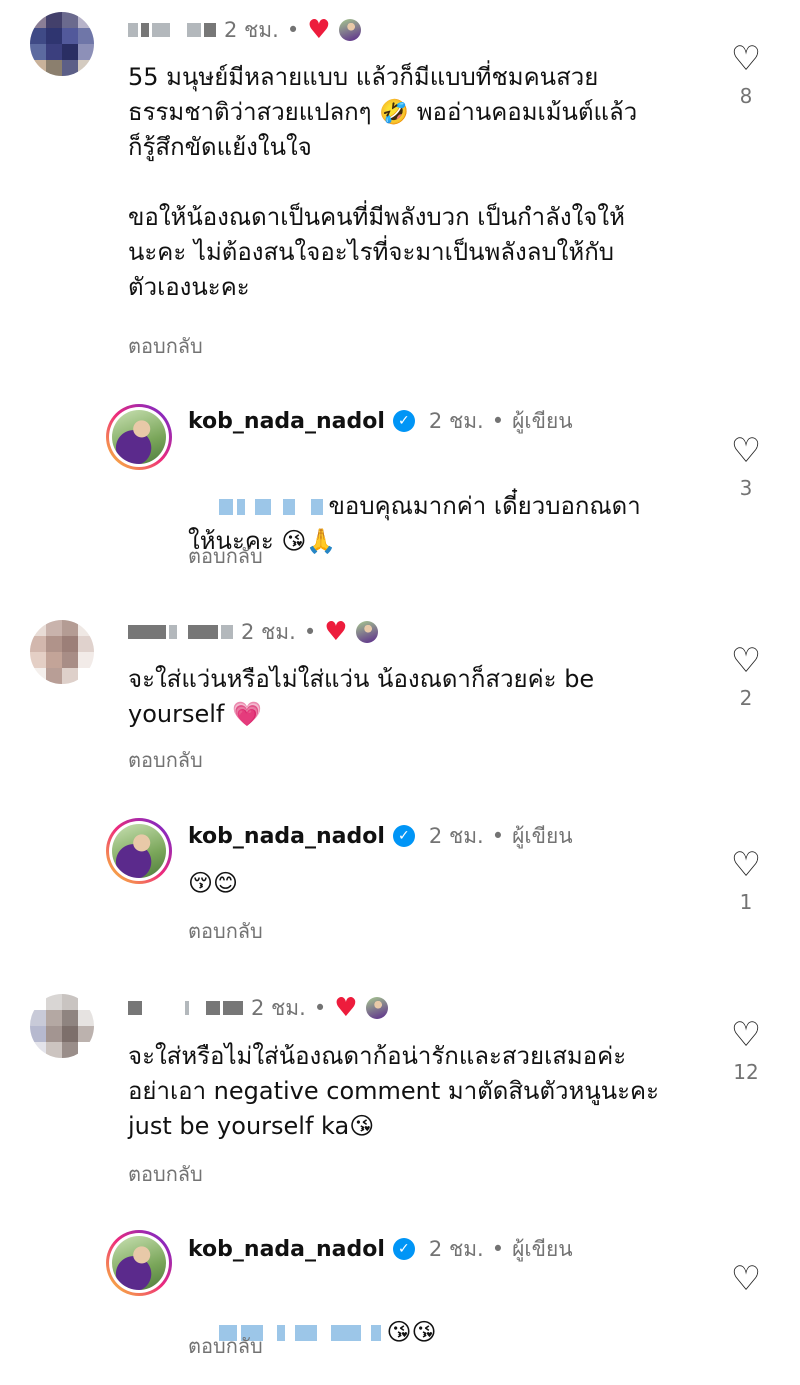  What do you see at coordinates (746, 902) in the screenshot?
I see `like-count: 1` at bounding box center [746, 902].